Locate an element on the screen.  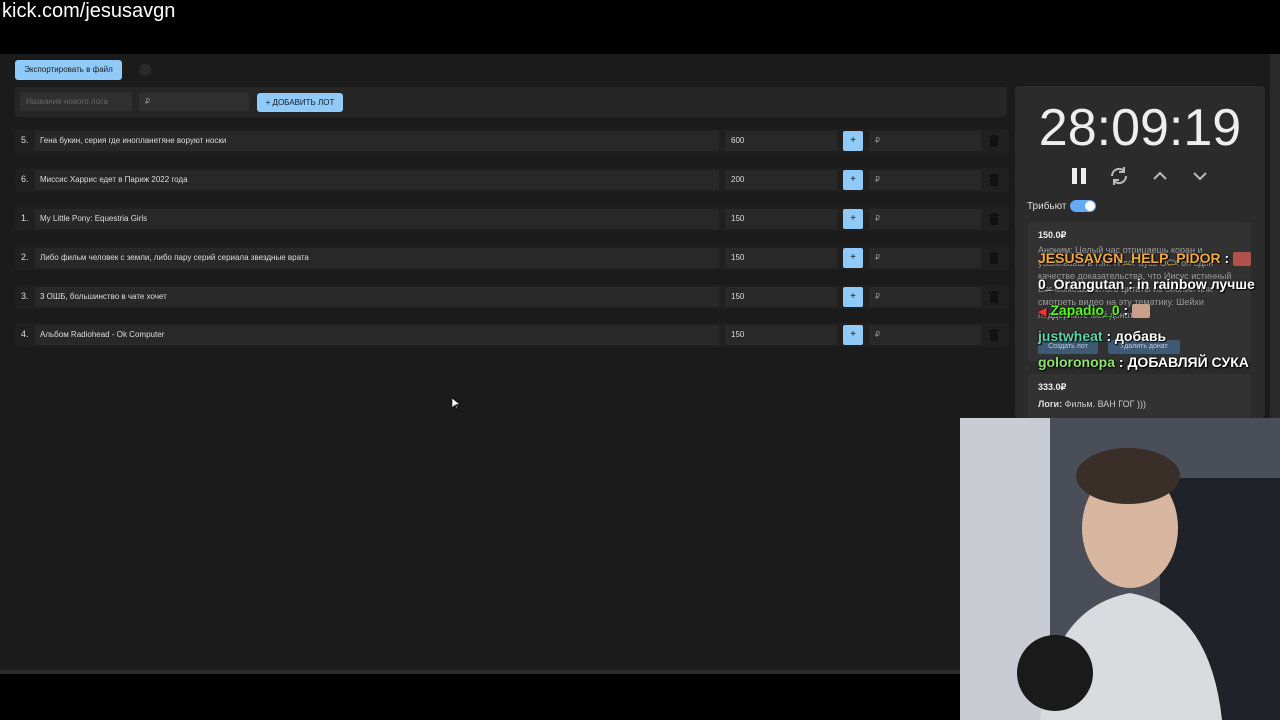
chat-username: goloronopa is located at coordinates (1076, 362).